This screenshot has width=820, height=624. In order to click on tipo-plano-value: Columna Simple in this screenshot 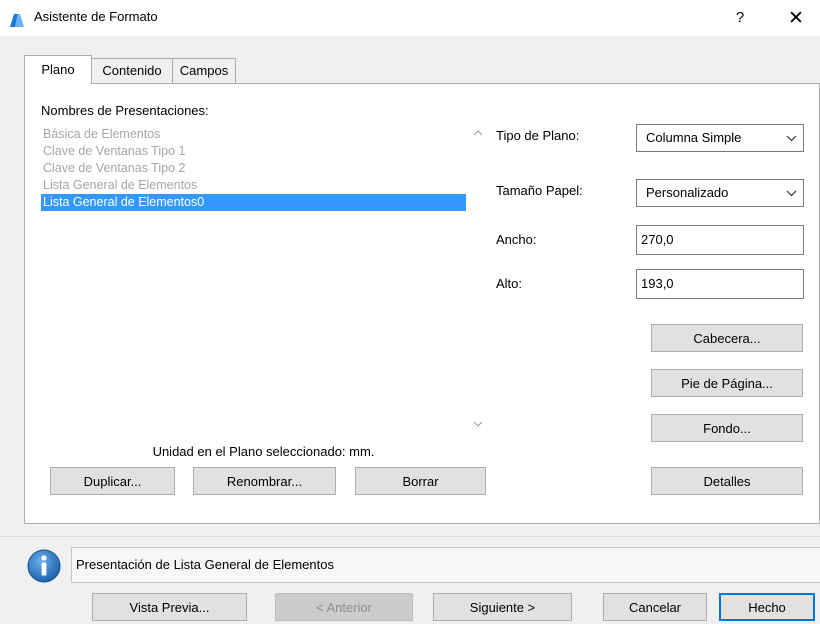, I will do `click(694, 137)`.